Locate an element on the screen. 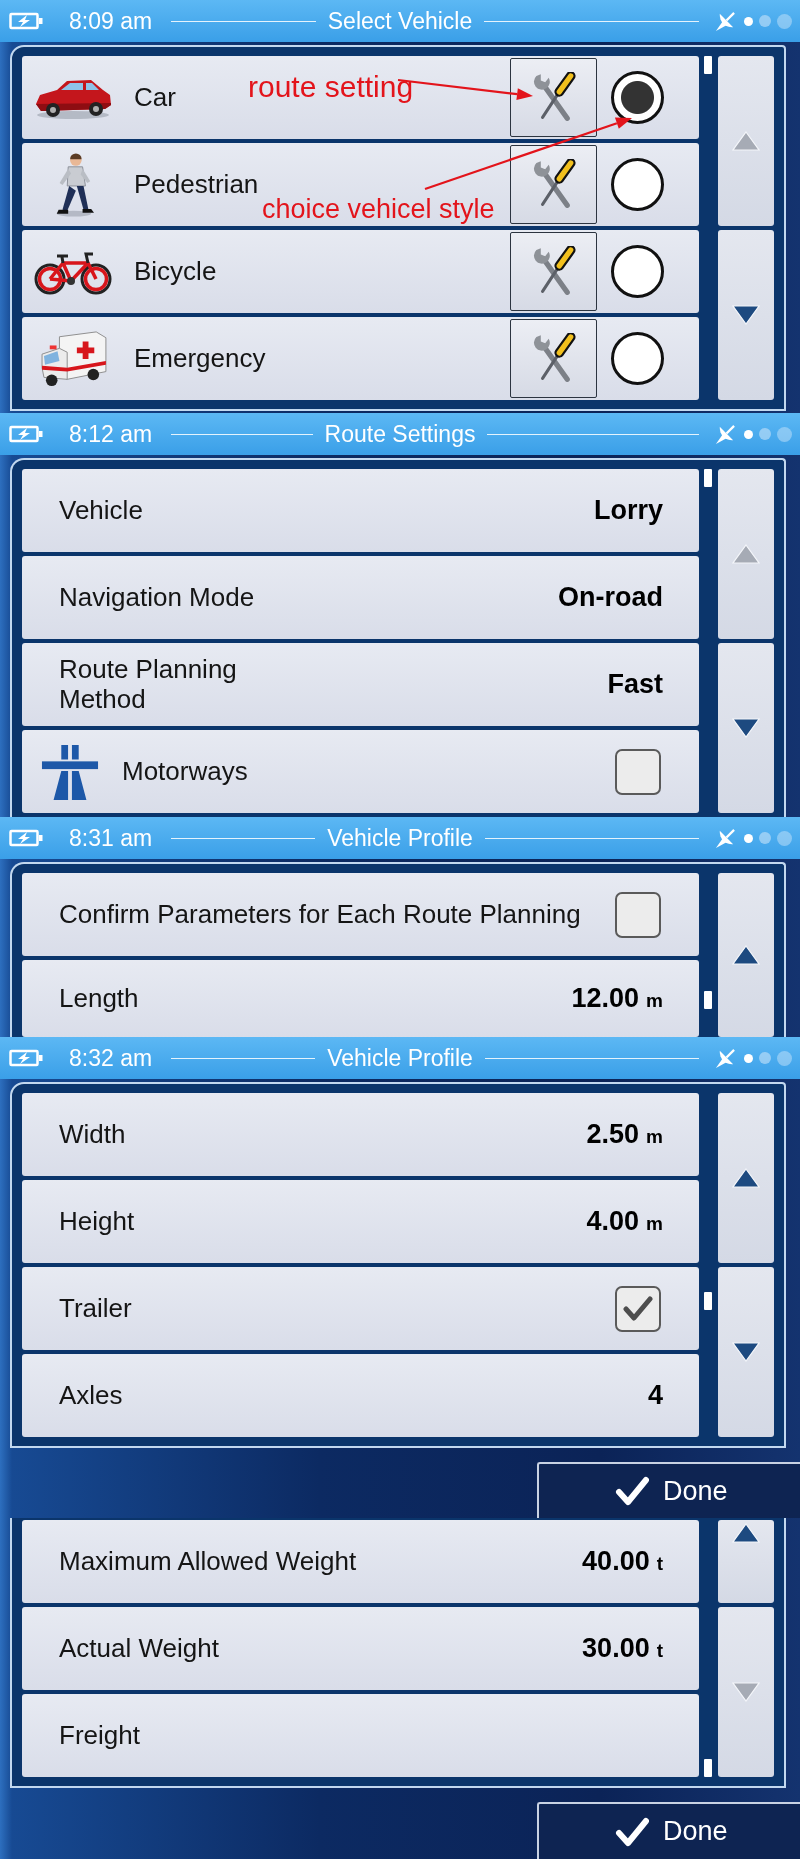 This screenshot has height=1859, width=800. setting-row: Motorways is located at coordinates (360, 771).